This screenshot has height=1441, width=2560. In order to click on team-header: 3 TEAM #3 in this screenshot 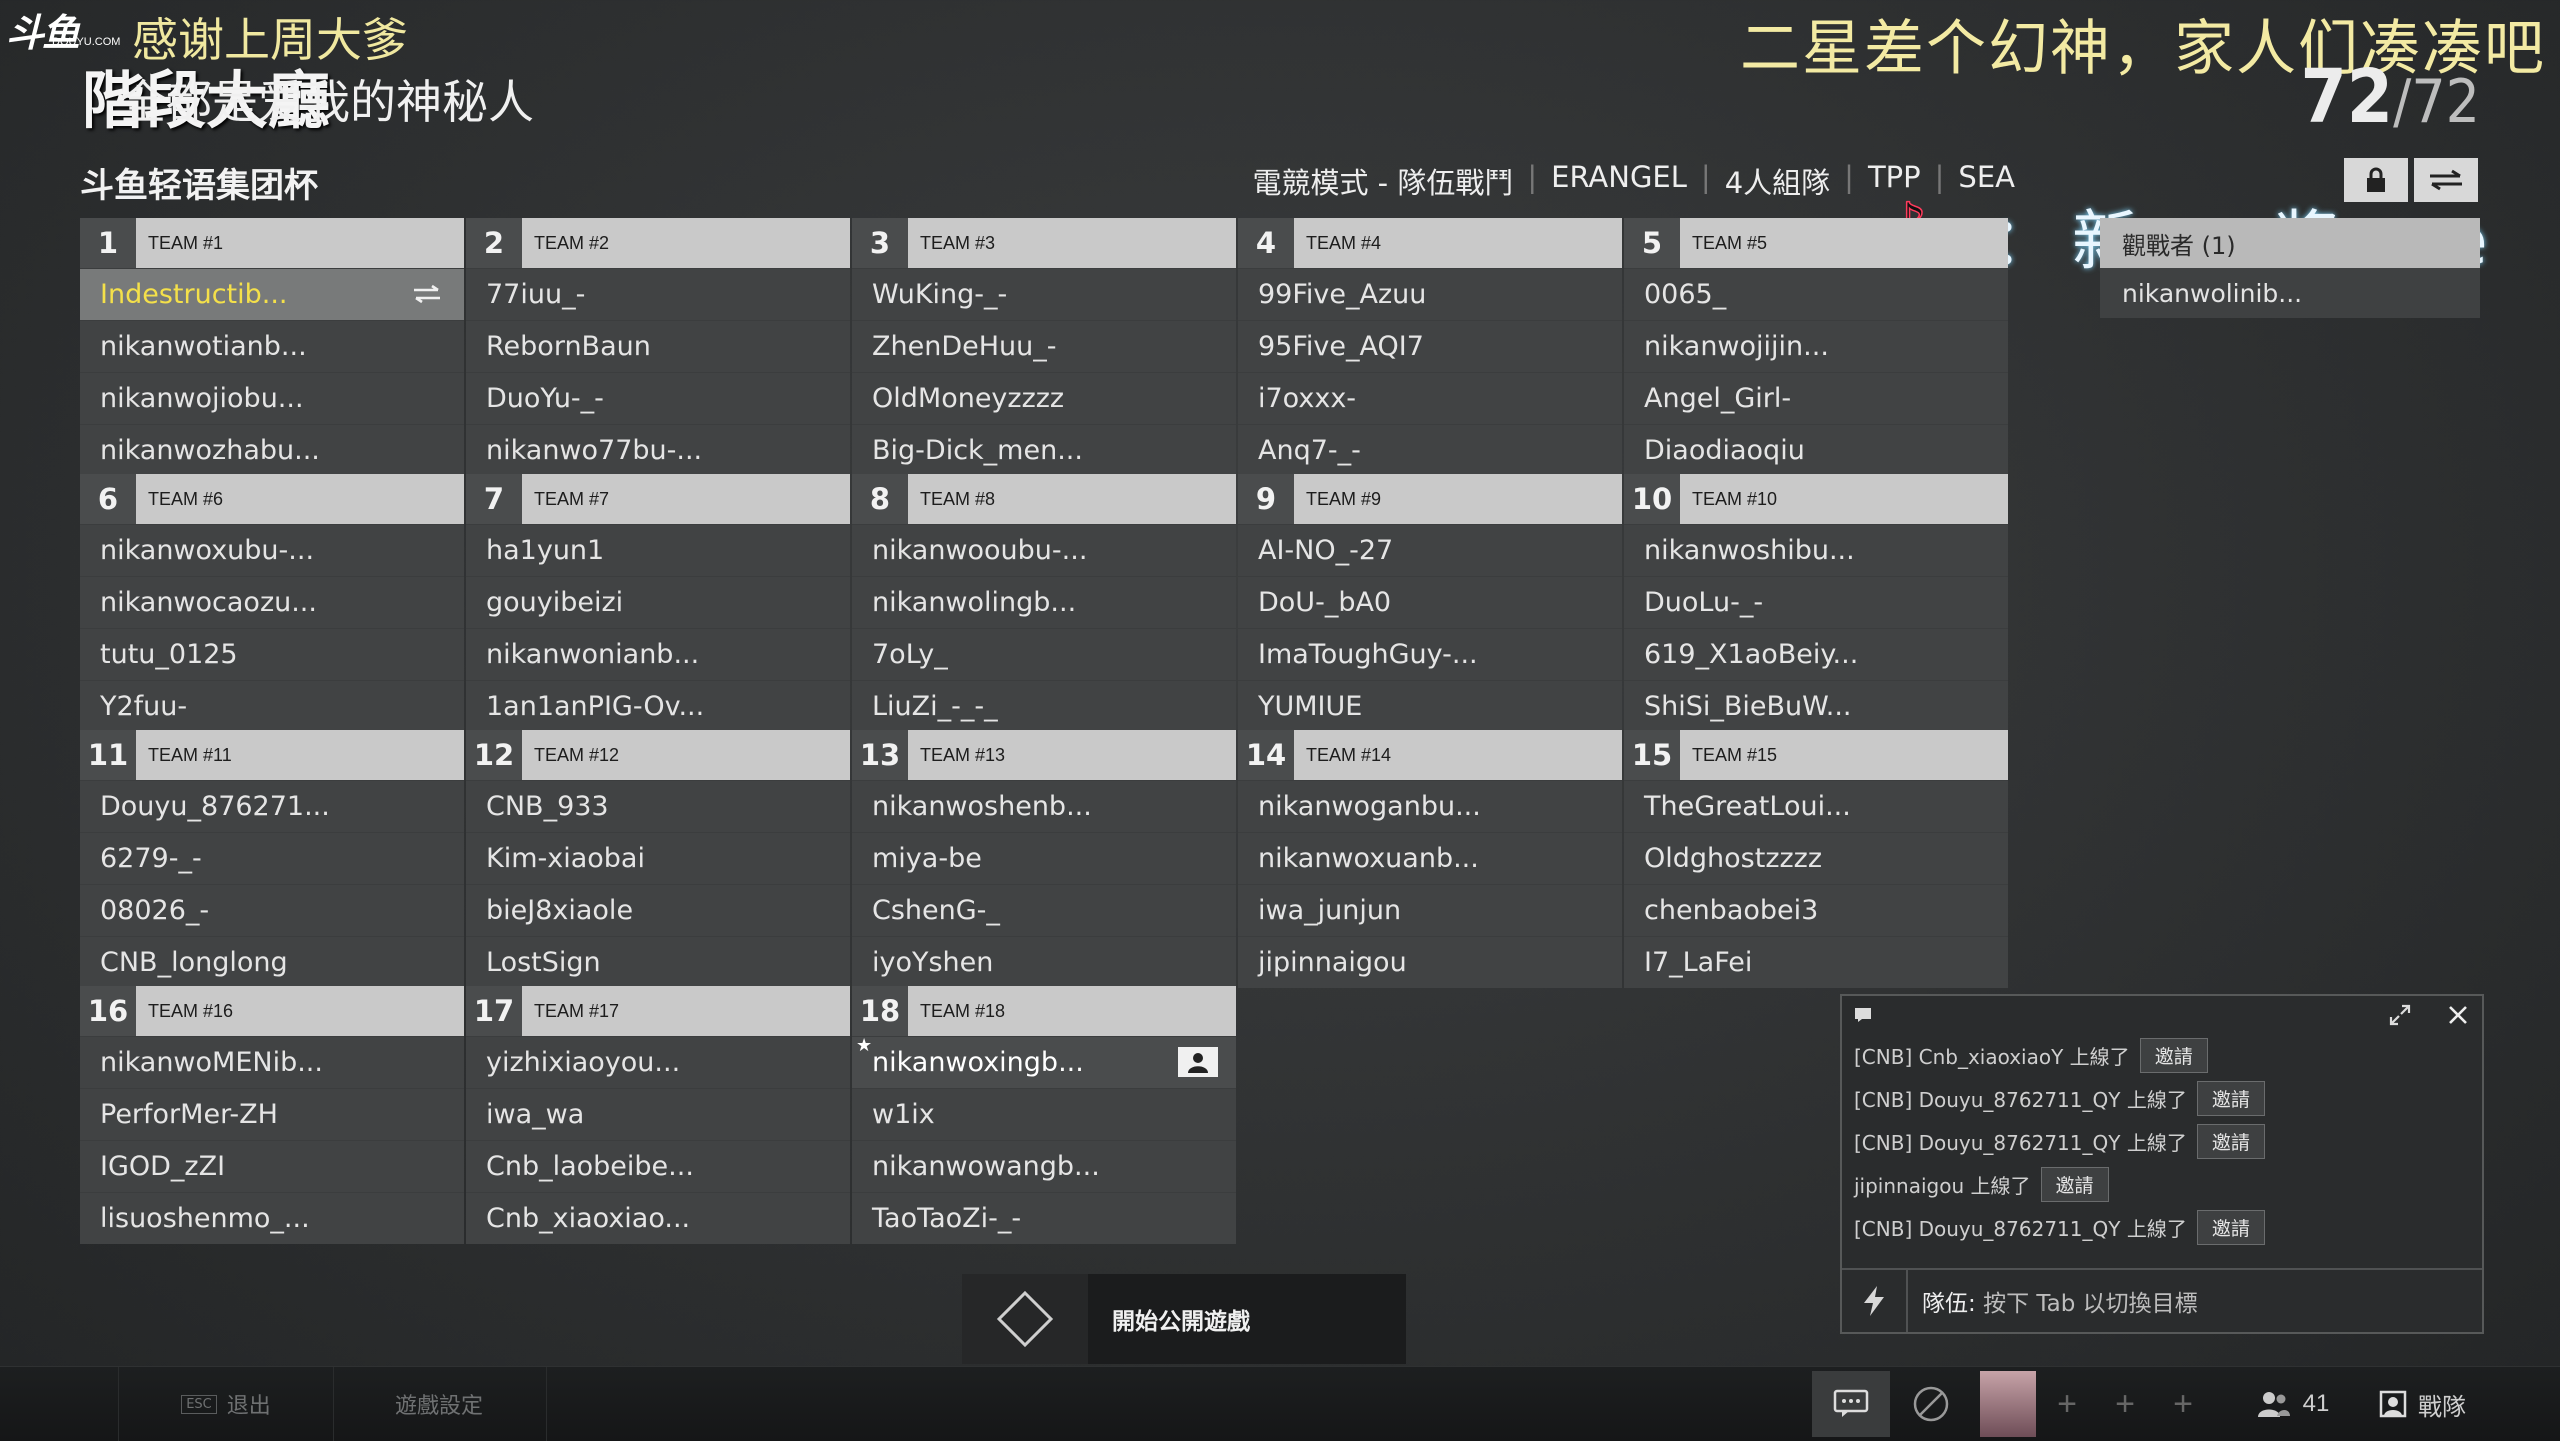, I will do `click(1044, 243)`.